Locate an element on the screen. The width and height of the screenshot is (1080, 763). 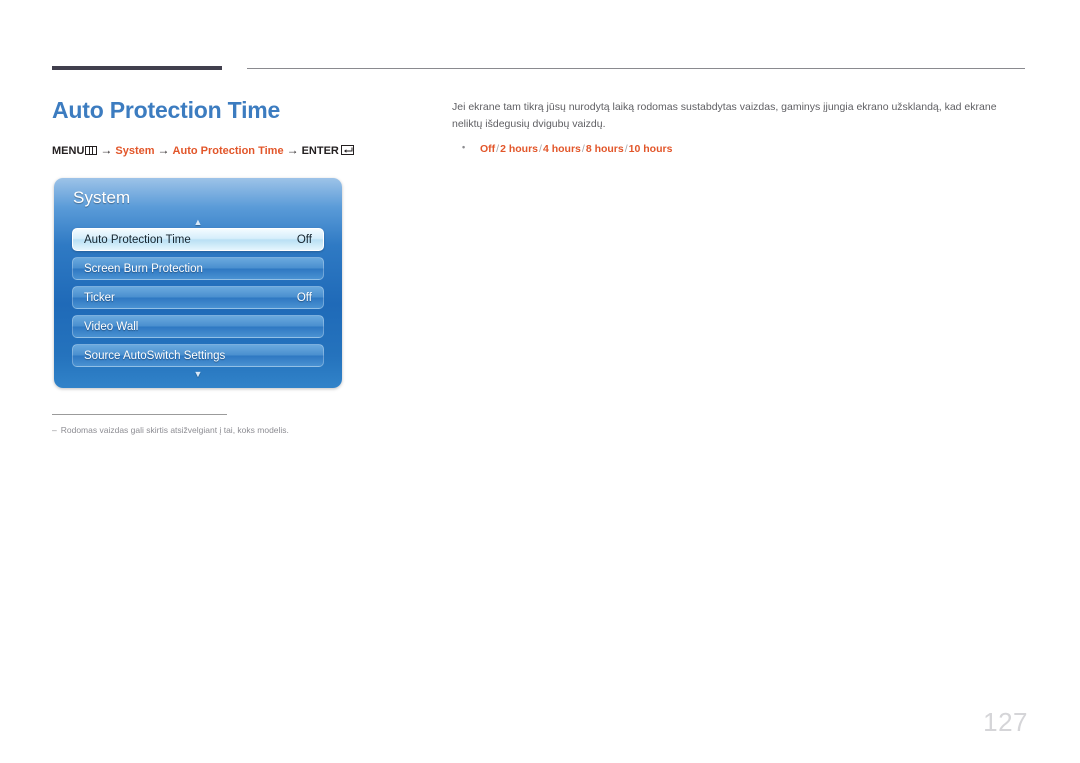
osd-row-label: Auto Protection Time is located at coordinates (137, 239).